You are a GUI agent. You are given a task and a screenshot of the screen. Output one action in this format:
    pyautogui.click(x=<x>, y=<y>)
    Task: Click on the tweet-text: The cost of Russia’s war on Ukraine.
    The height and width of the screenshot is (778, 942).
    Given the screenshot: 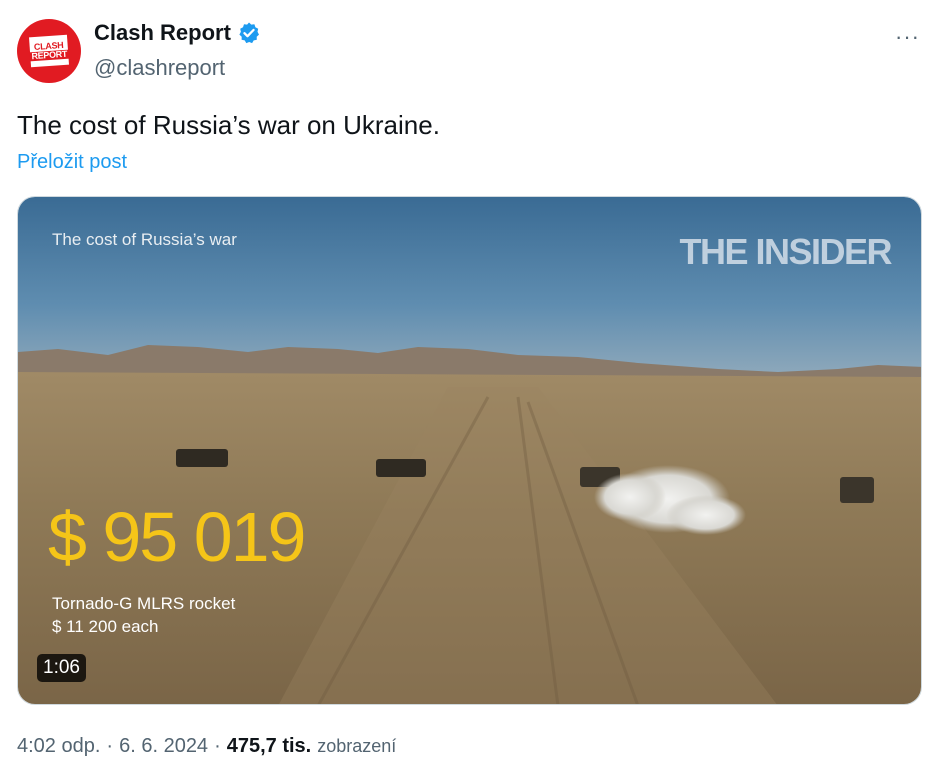 What is the action you would take?
    pyautogui.click(x=228, y=125)
    